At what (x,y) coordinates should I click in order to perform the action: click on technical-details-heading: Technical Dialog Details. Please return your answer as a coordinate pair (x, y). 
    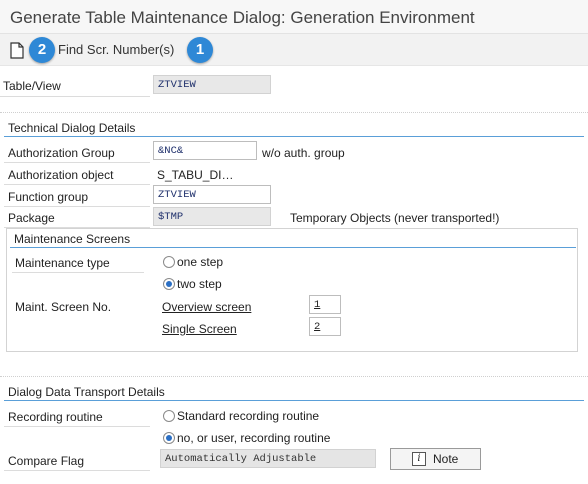
    Looking at the image, I should click on (72, 128).